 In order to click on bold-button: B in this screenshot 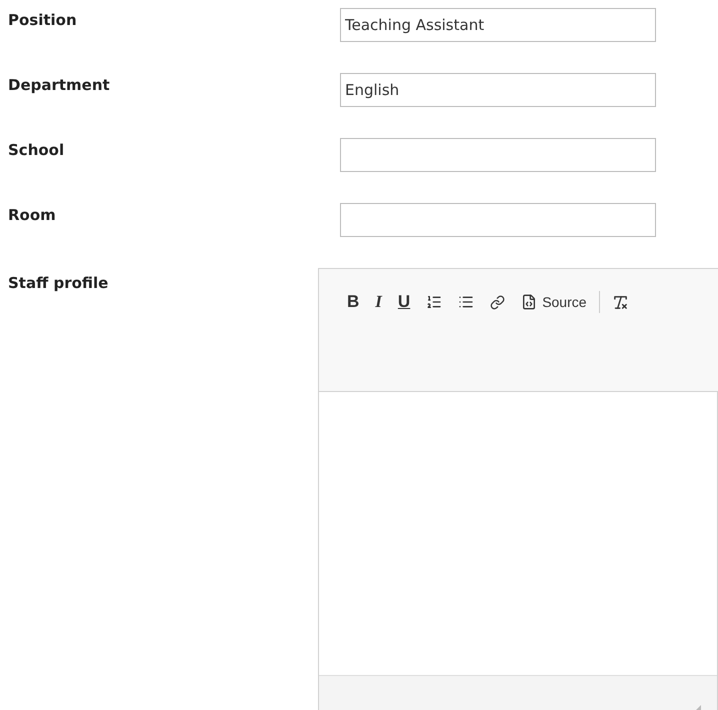, I will do `click(353, 302)`.